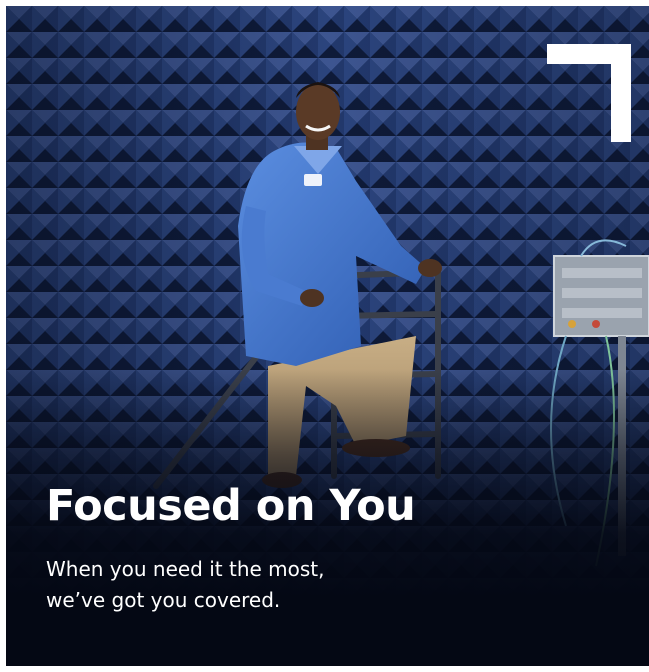 This screenshot has width=649, height=672. I want to click on bracket-logo-mark-icon, so click(589, 93).